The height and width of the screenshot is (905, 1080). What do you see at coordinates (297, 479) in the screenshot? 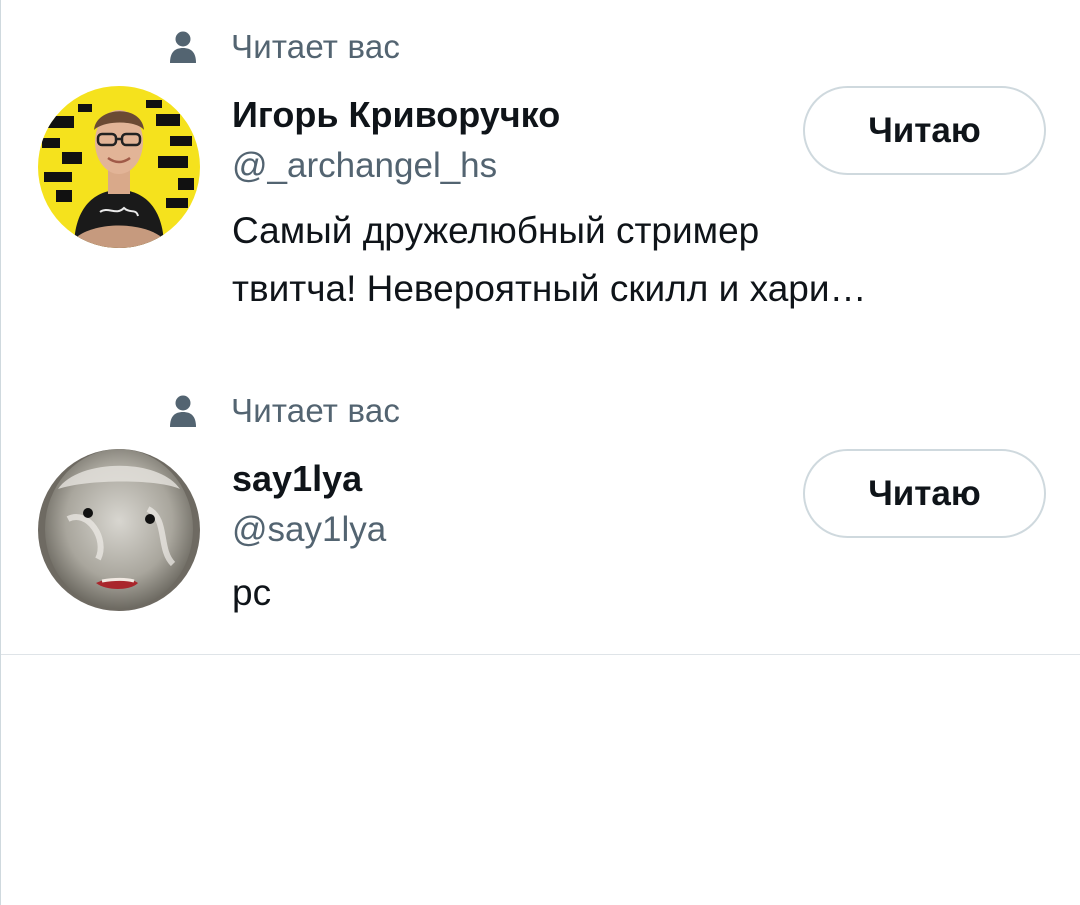
I see `user-name: say1lya` at bounding box center [297, 479].